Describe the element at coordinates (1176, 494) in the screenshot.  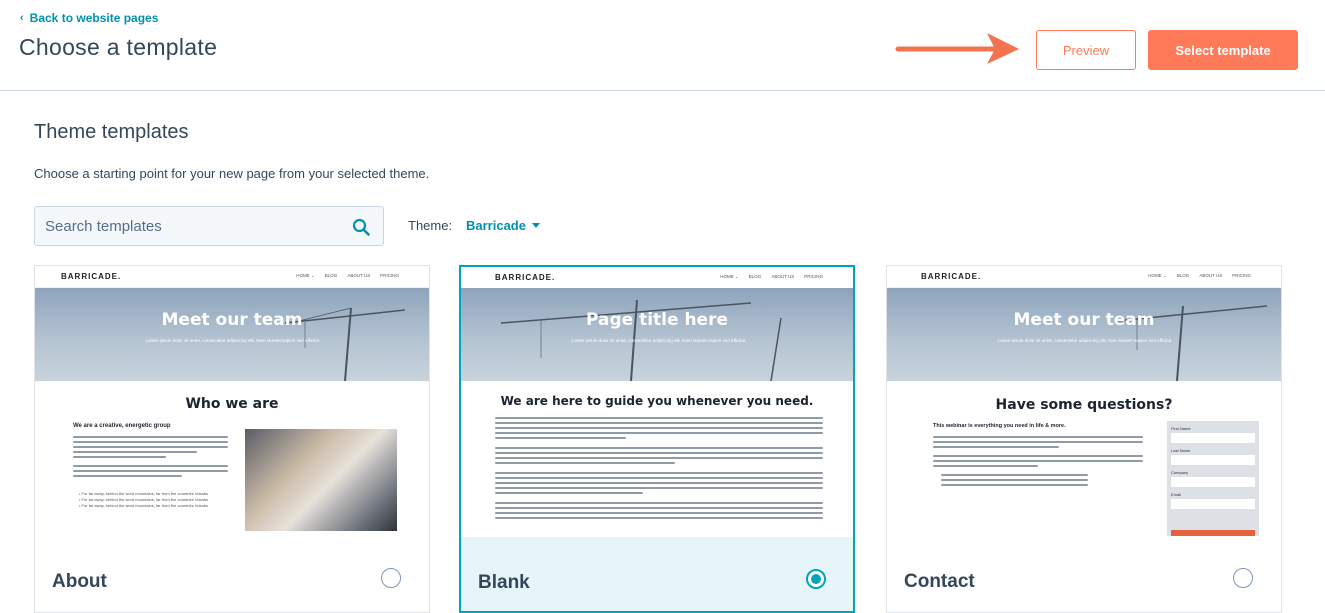
I see `form-field-label: Email` at that location.